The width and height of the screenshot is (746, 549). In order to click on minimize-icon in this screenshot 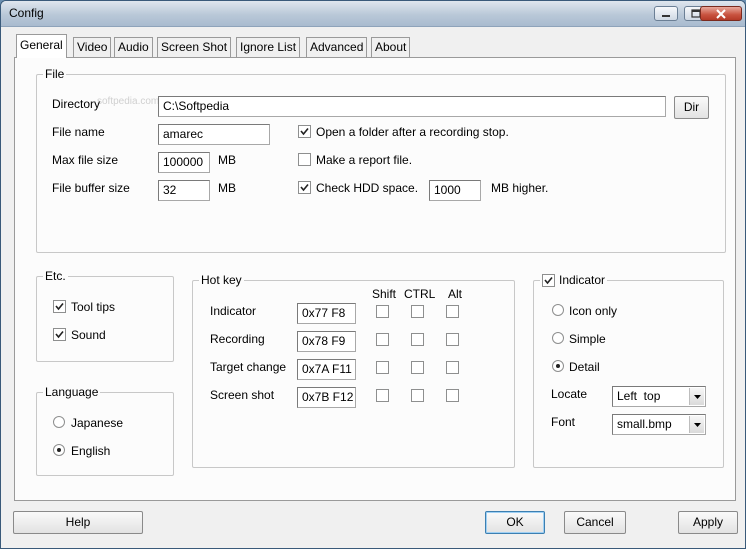, I will do `click(666, 15)`.